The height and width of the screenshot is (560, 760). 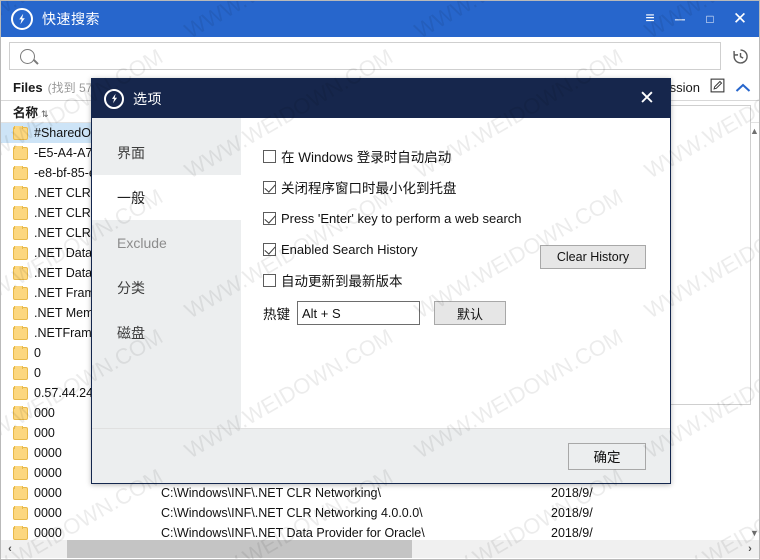 What do you see at coordinates (381, 98) in the screenshot?
I see `dialog-titlebar: 选项 ✕` at bounding box center [381, 98].